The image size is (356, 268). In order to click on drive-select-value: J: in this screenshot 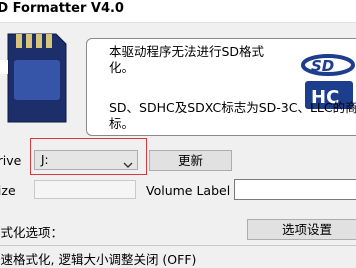, I will do `click(45, 160)`.